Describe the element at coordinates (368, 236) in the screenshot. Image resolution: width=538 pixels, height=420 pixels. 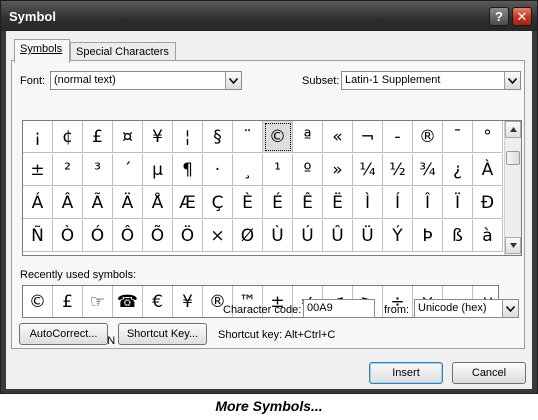
I see `symbol-cell: Ü` at that location.